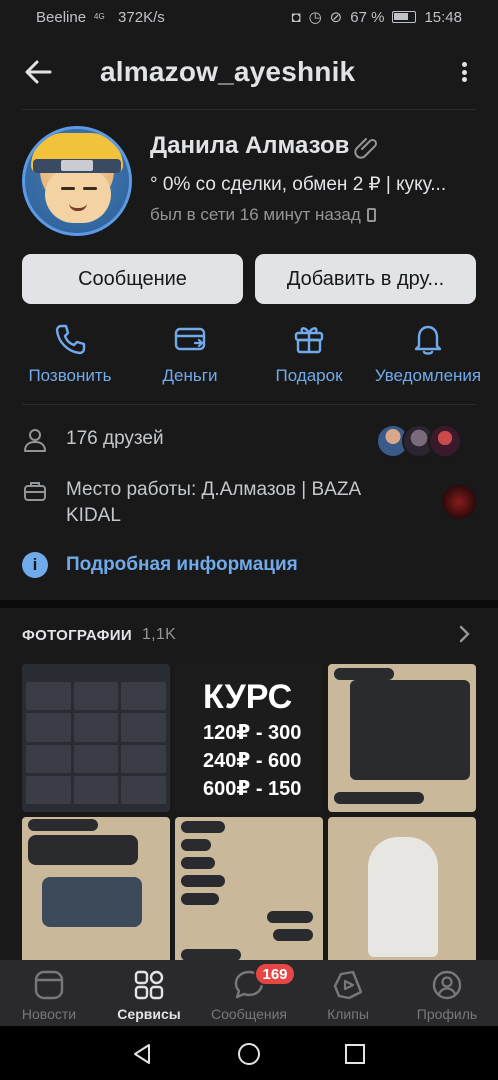  What do you see at coordinates (367, 17) in the screenshot?
I see `battery-percent: 67 %` at bounding box center [367, 17].